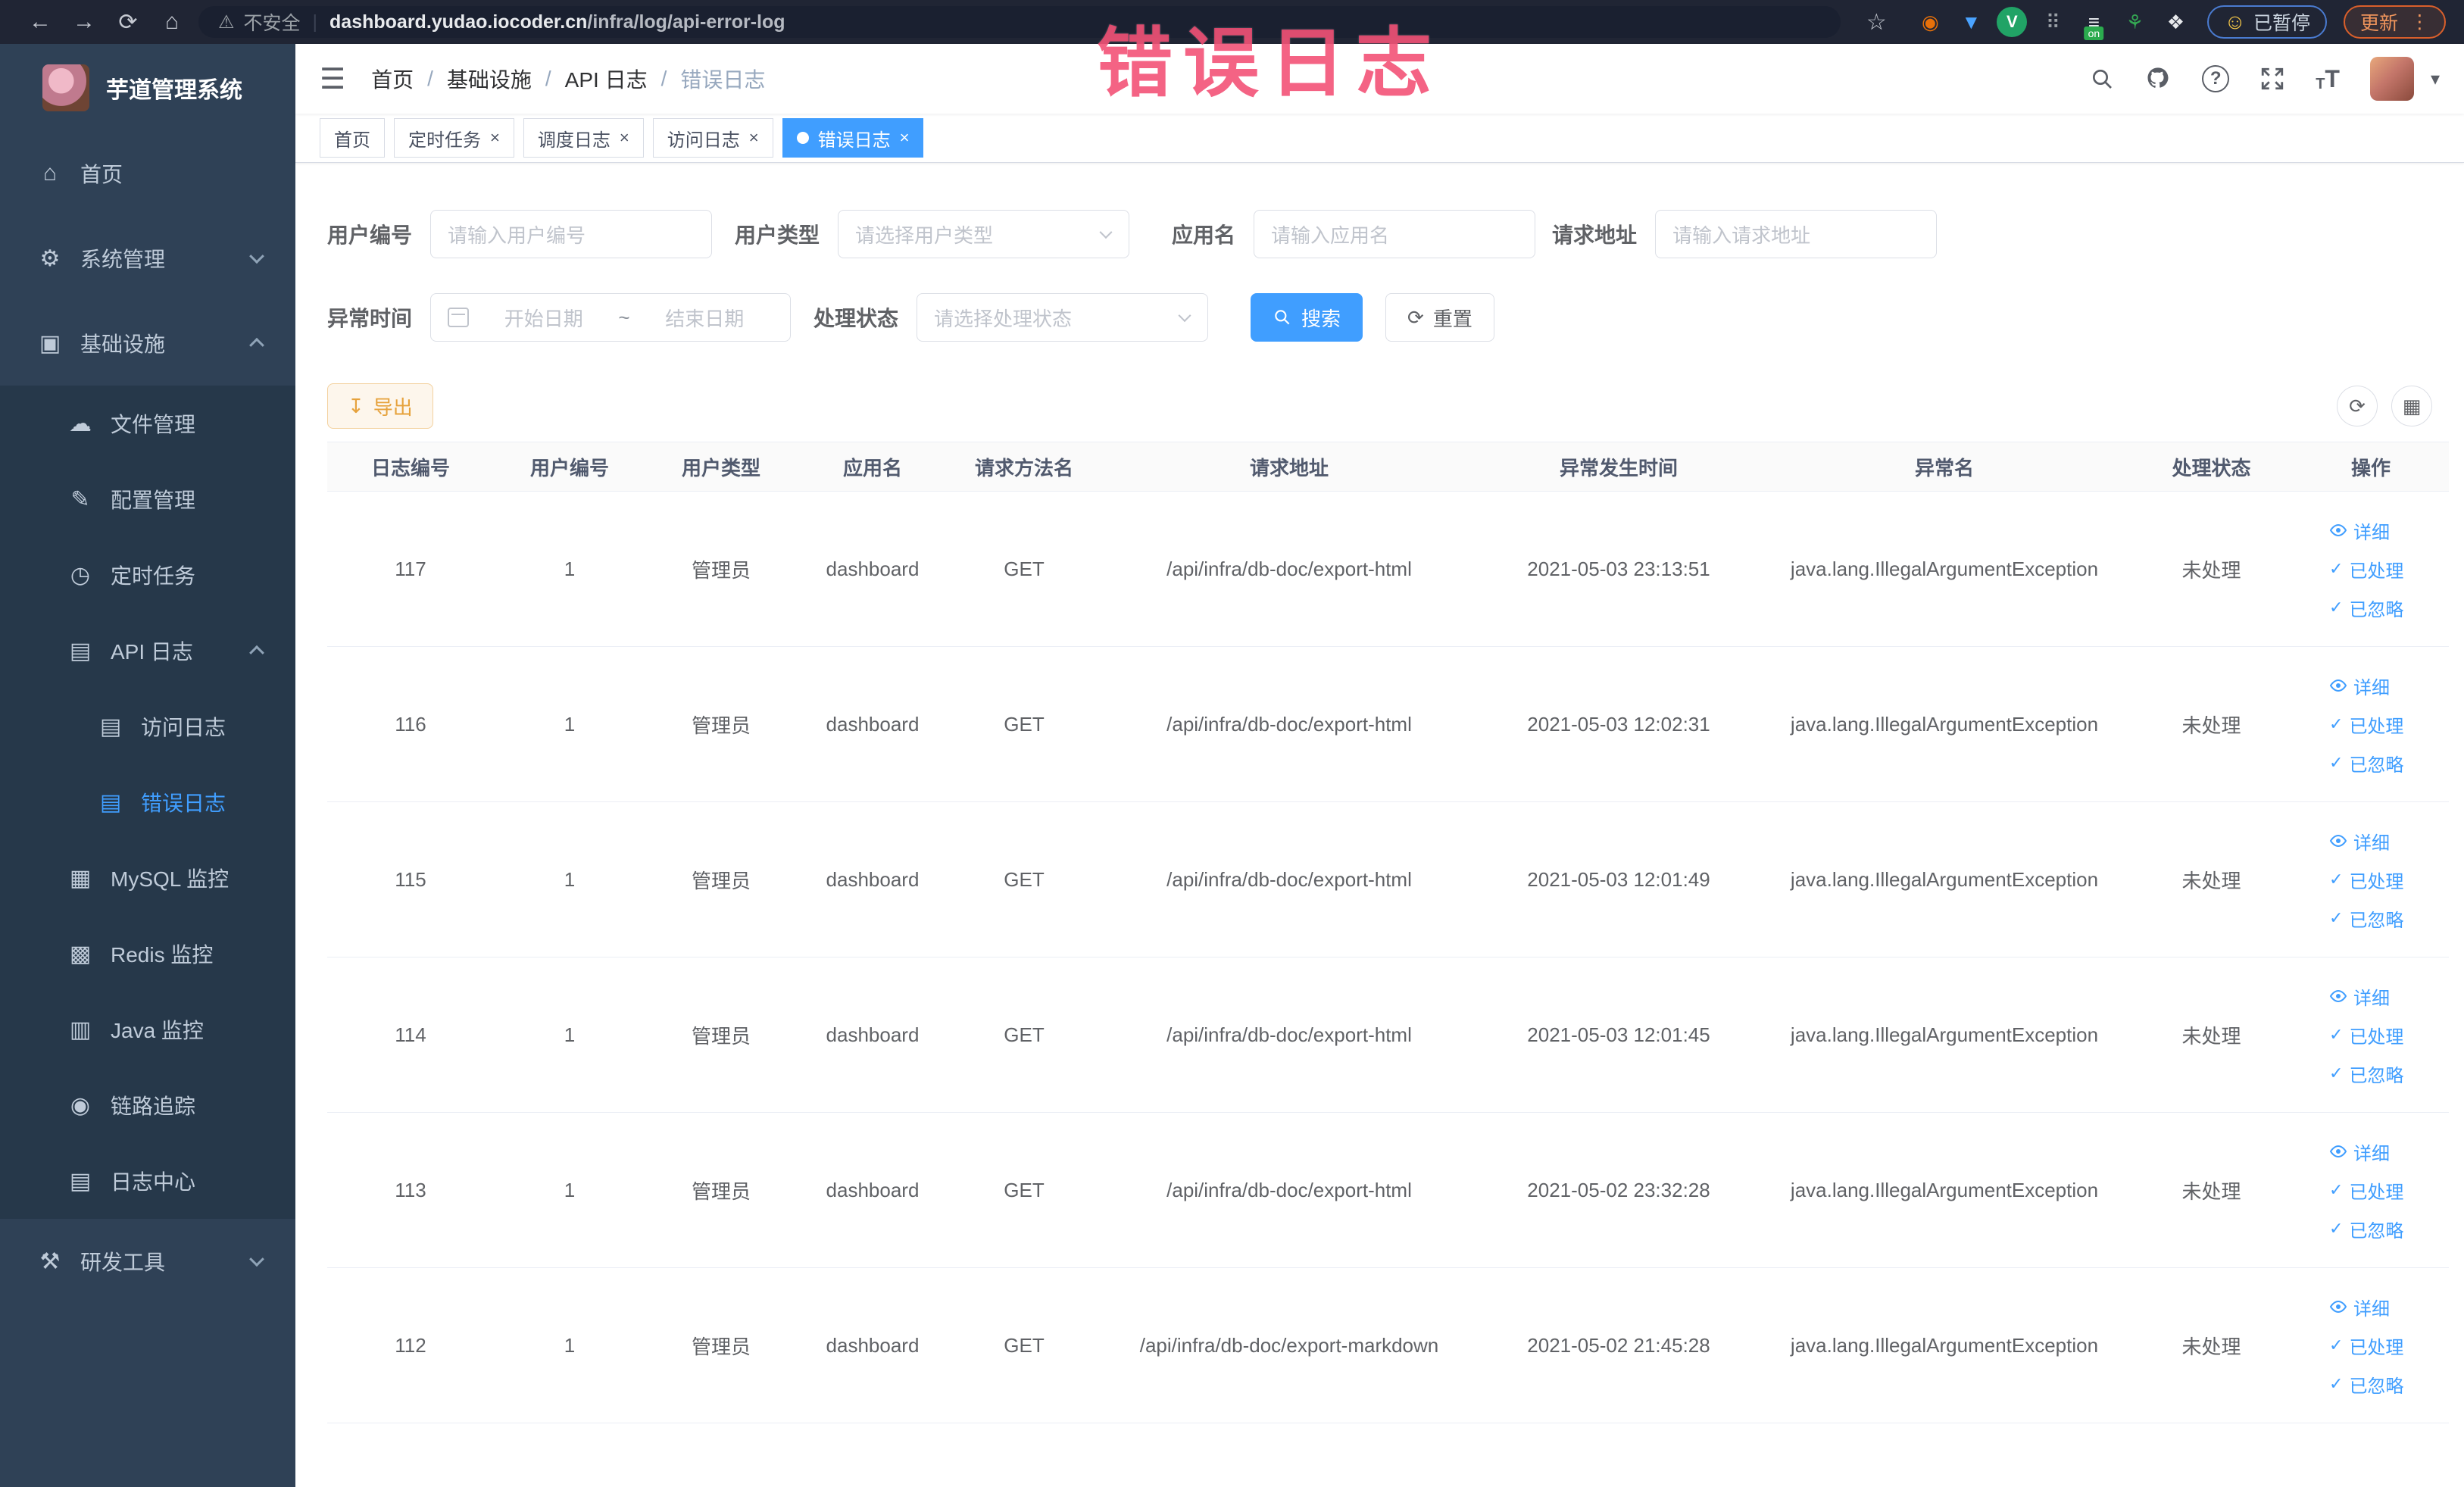 Image resolution: width=2464 pixels, height=1487 pixels. What do you see at coordinates (410, 468) in the screenshot?
I see `column-header: 日志编号` at bounding box center [410, 468].